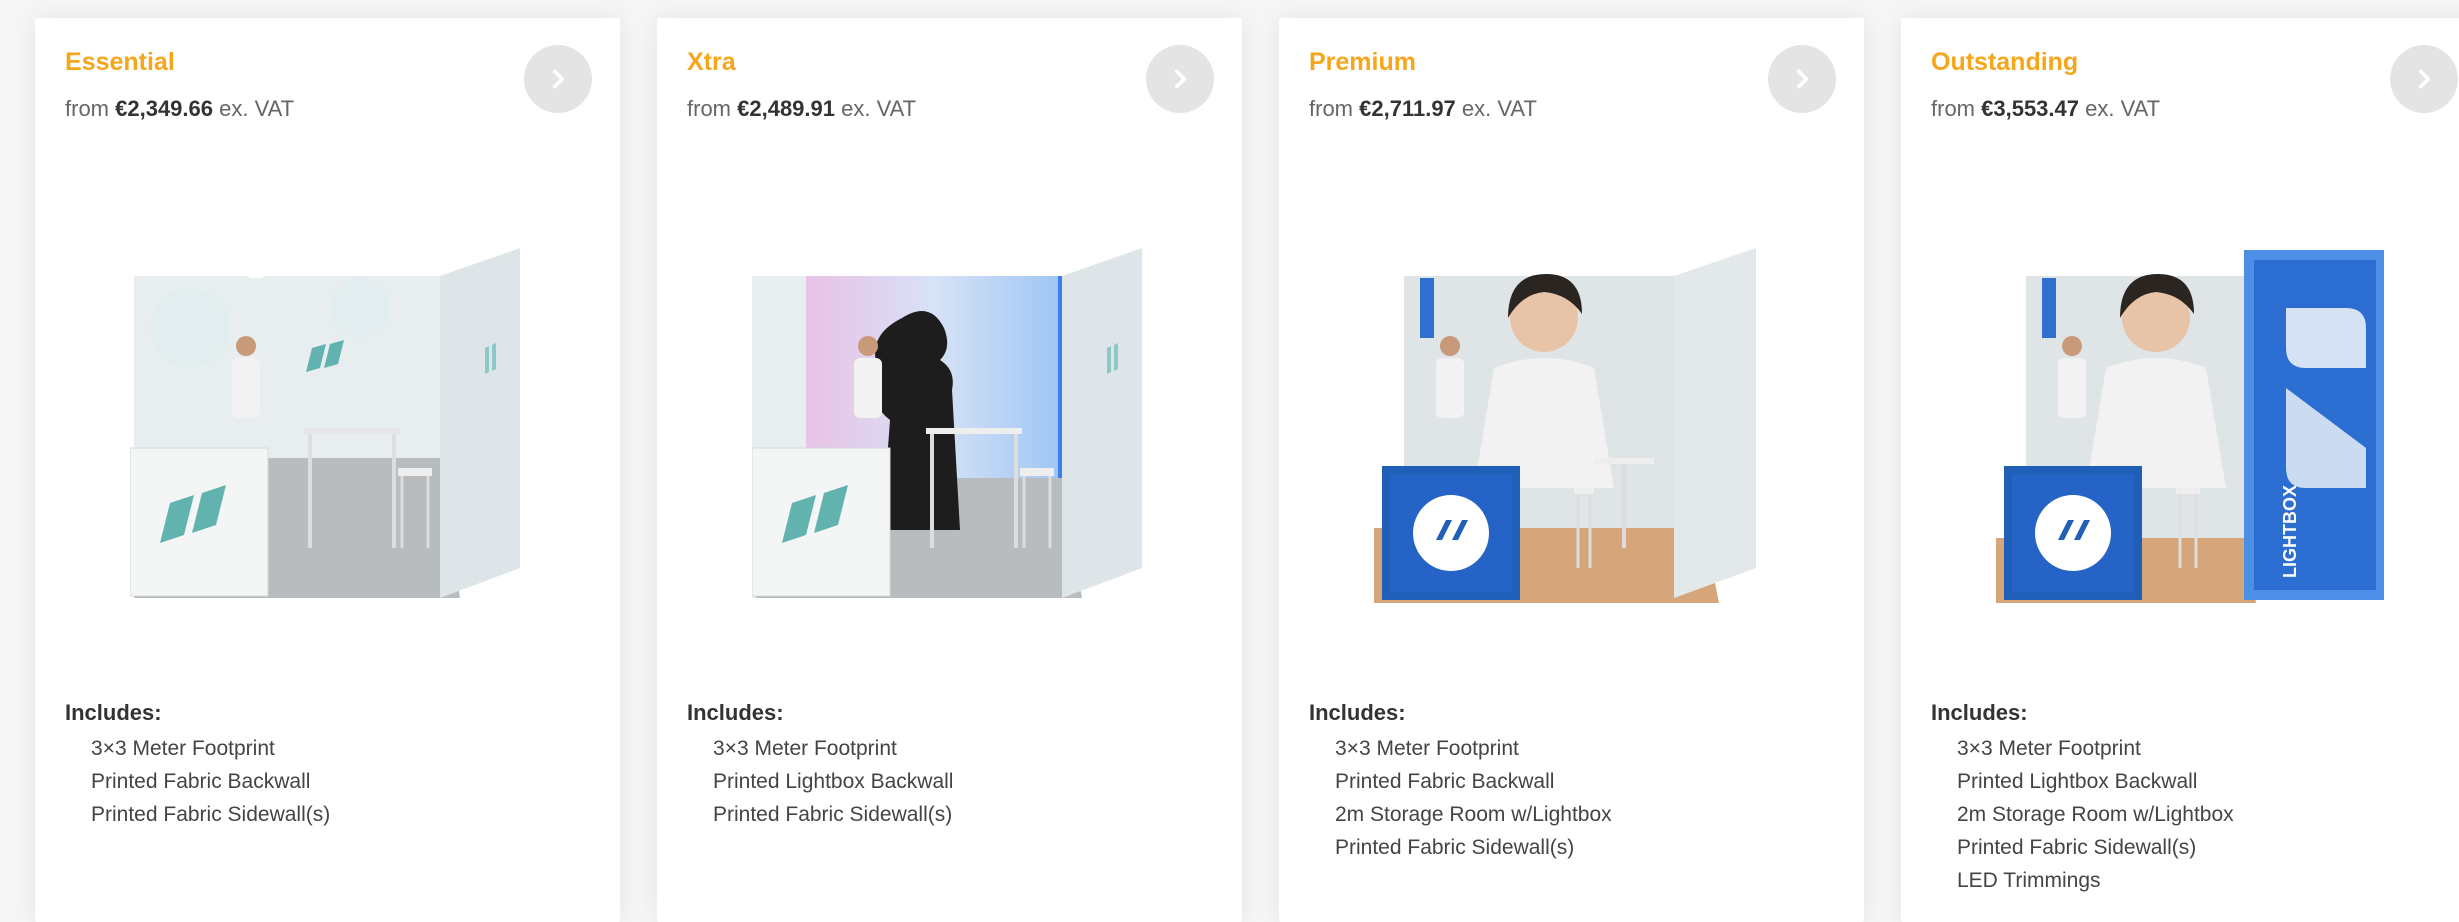  What do you see at coordinates (2005, 62) in the screenshot?
I see `package-title: Outstanding` at bounding box center [2005, 62].